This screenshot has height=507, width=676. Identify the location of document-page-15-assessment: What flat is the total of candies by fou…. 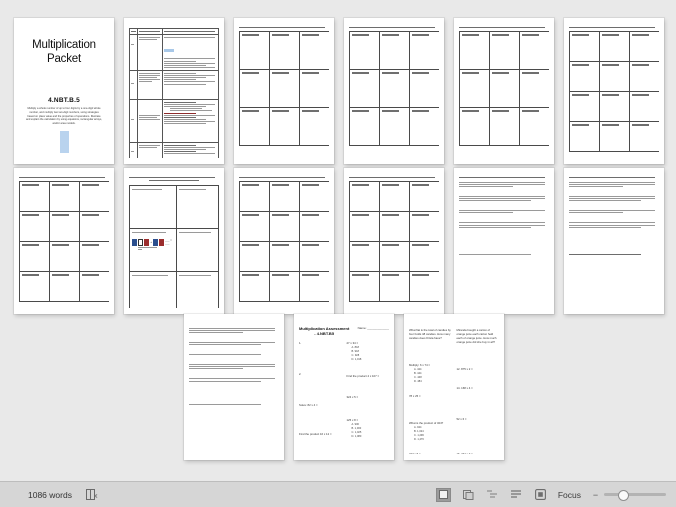
(454, 387).